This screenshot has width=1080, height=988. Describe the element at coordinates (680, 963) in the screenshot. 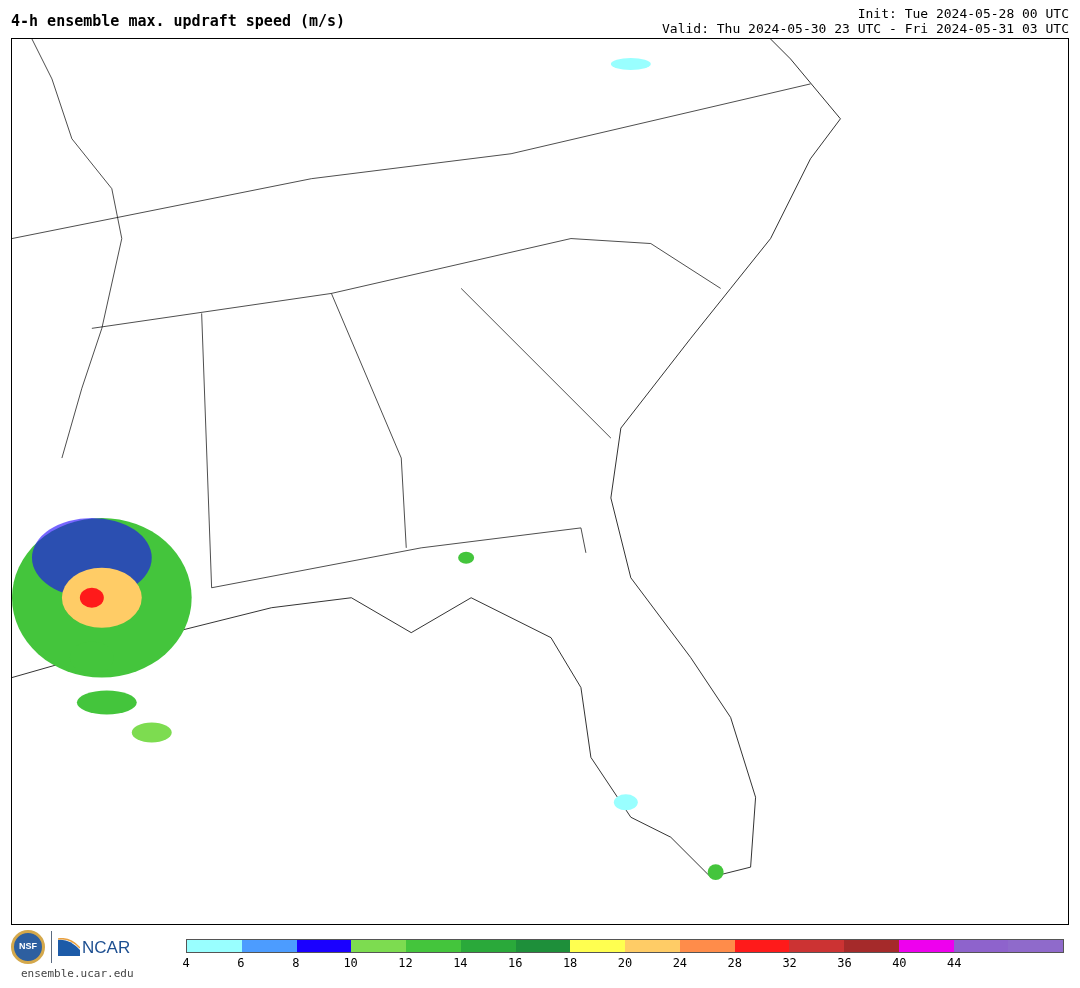

I see `legend-tick-label: 24` at that location.